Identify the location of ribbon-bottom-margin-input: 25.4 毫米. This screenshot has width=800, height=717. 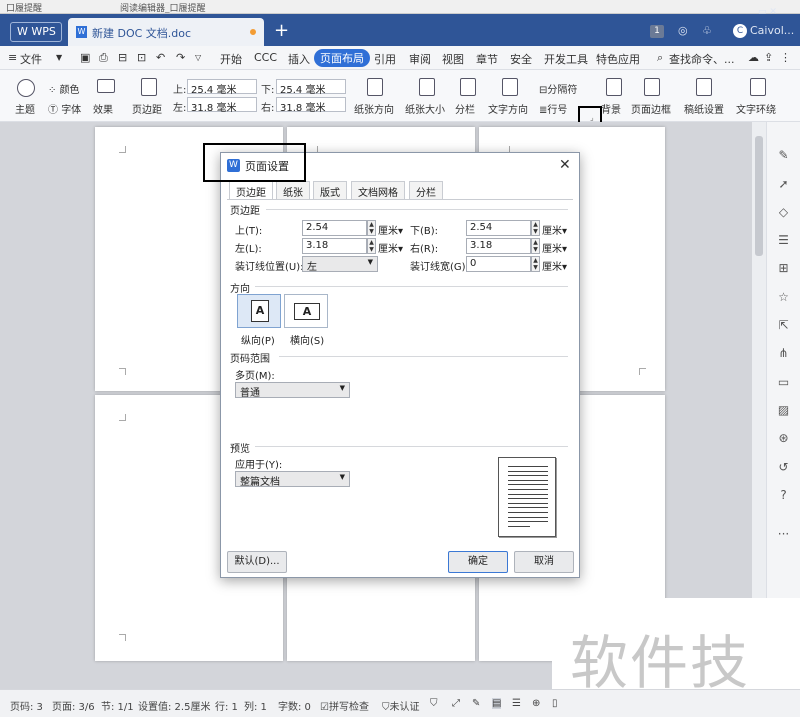
(311, 87).